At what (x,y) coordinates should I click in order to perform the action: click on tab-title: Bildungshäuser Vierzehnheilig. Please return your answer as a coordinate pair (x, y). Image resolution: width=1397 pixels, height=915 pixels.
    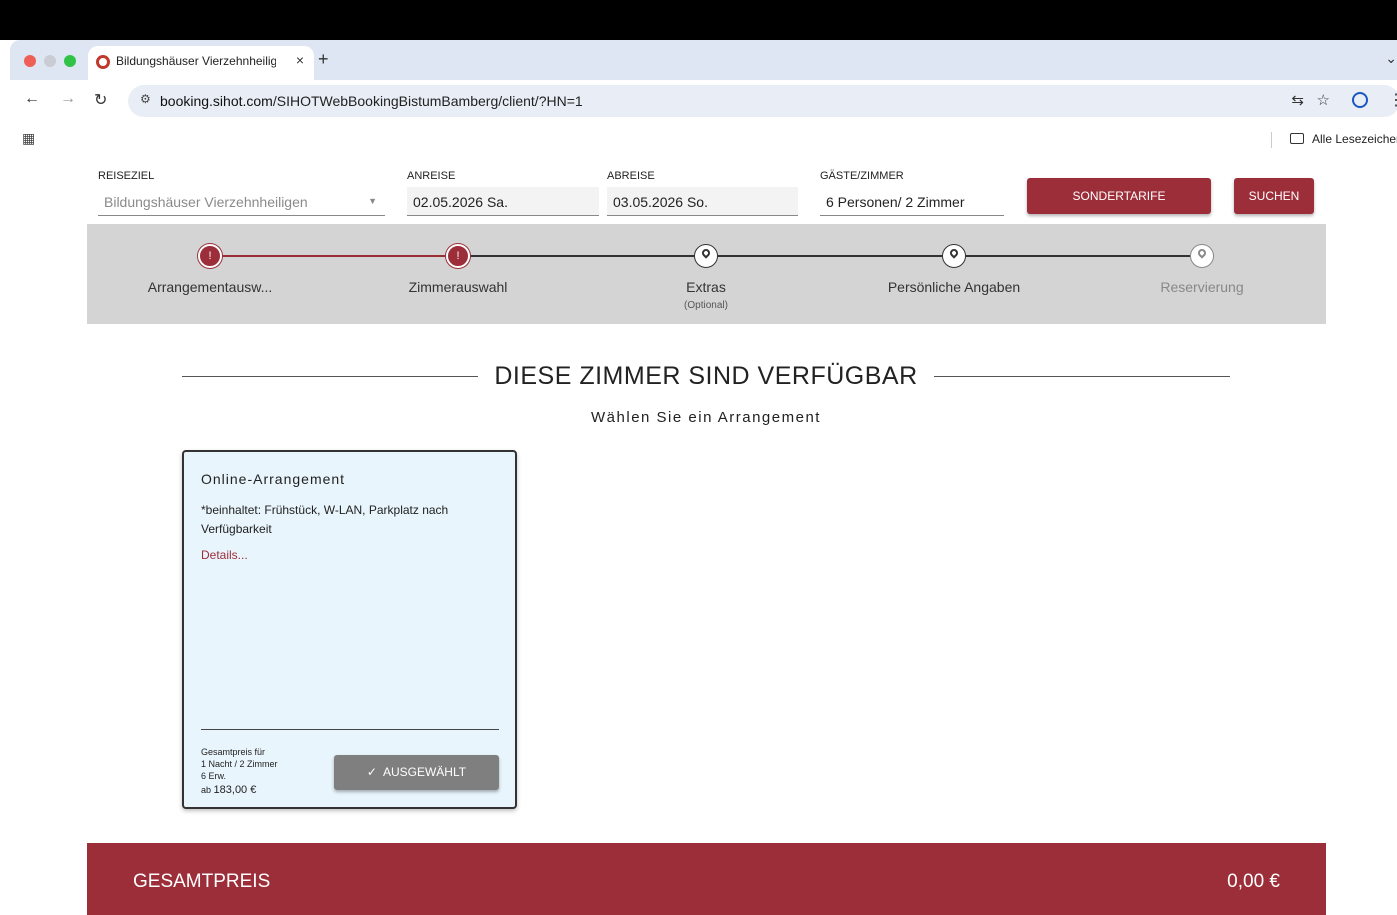
    Looking at the image, I should click on (196, 61).